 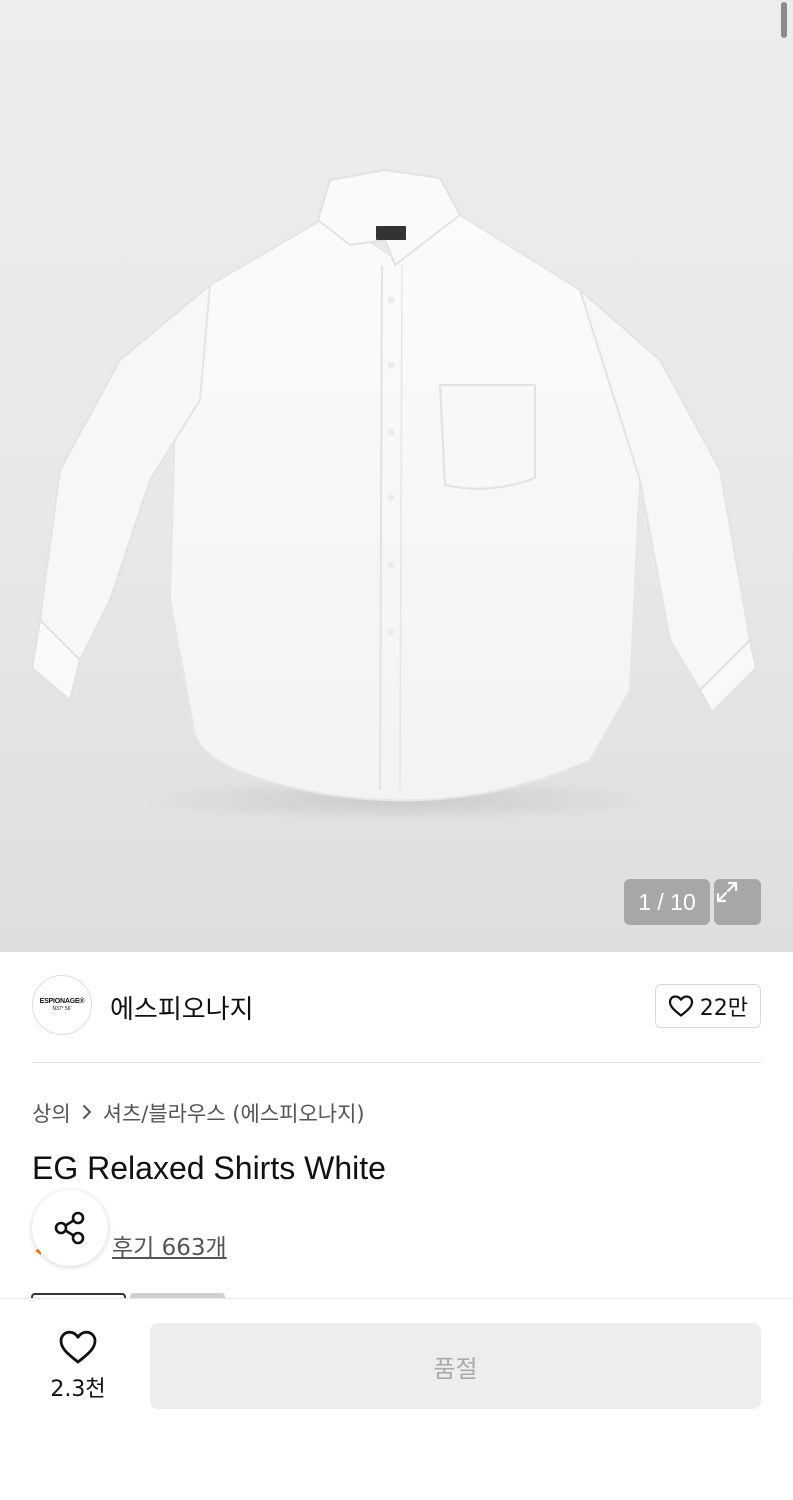 I want to click on share-icon, so click(x=69, y=1228).